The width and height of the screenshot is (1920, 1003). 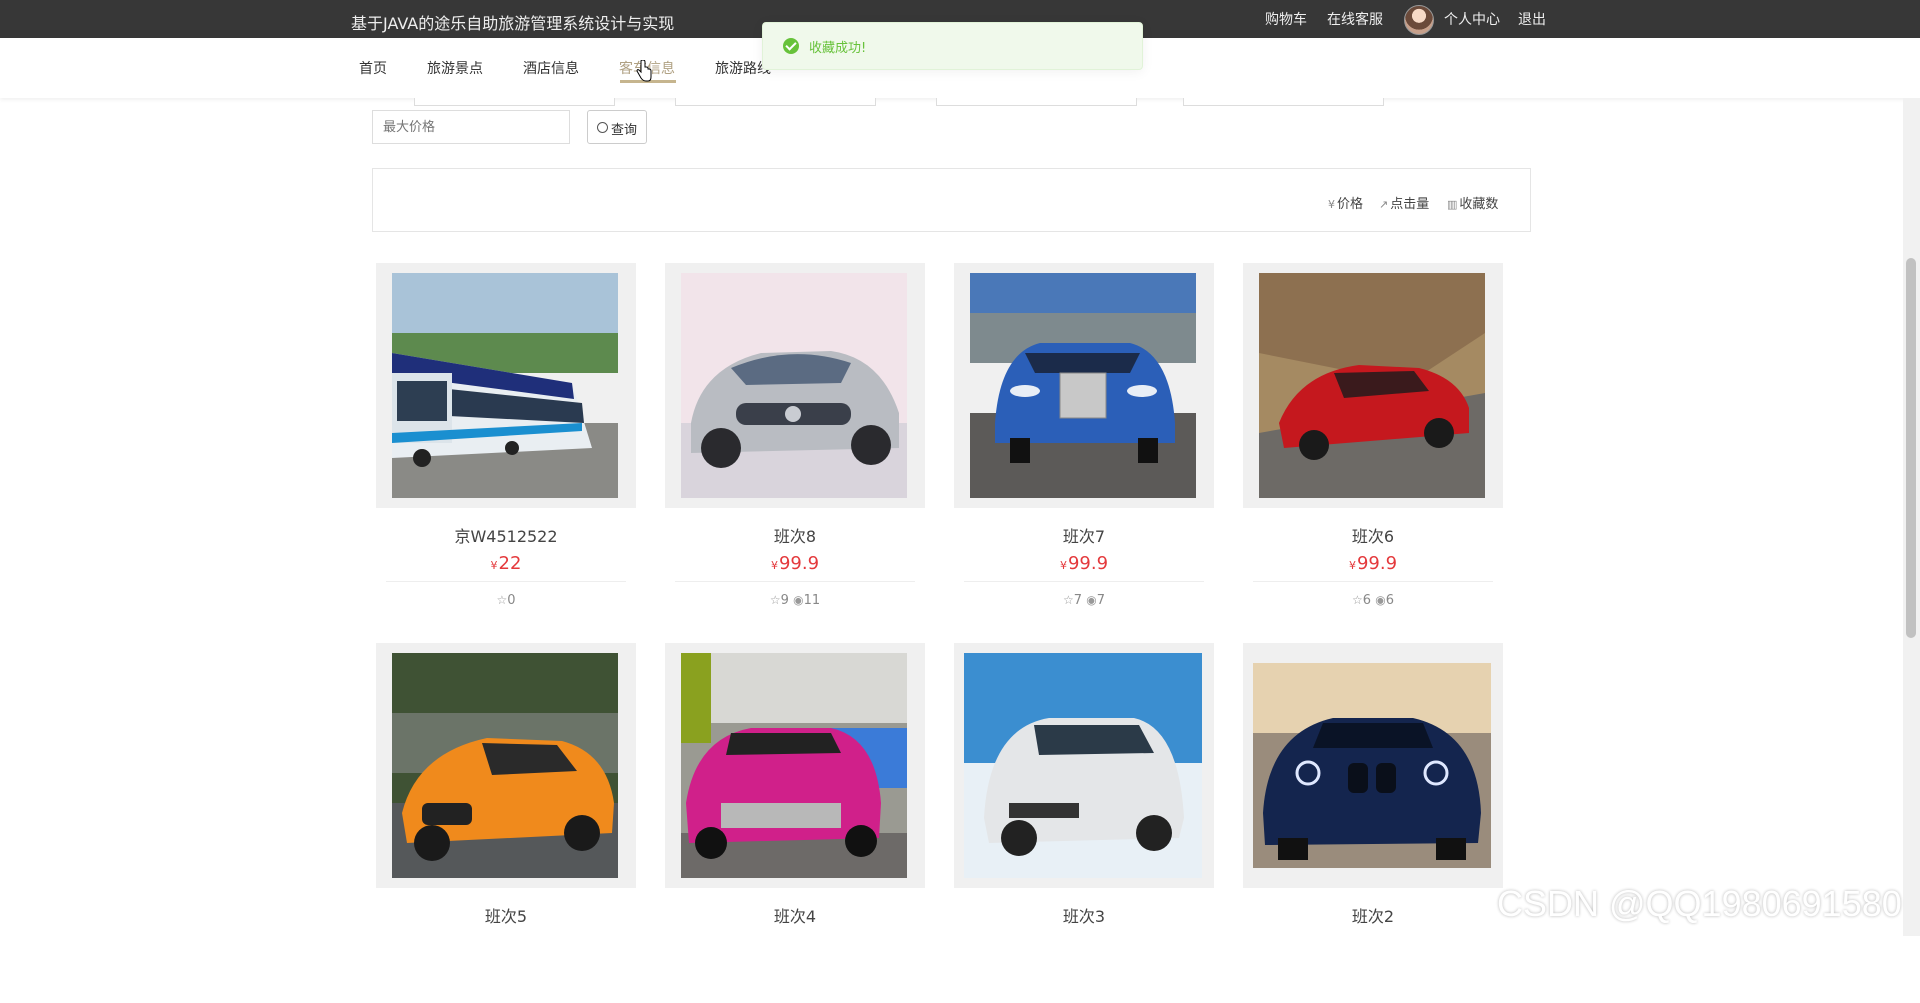 What do you see at coordinates (1084, 915) in the screenshot?
I see `coach-name: 班次3` at bounding box center [1084, 915].